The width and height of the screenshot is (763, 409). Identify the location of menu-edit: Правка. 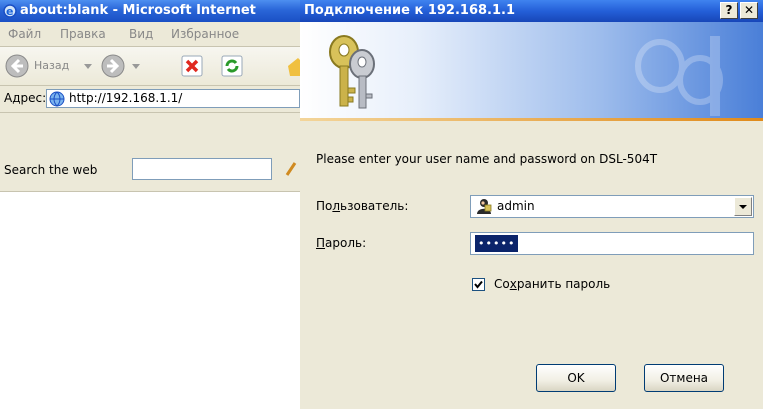
(83, 34).